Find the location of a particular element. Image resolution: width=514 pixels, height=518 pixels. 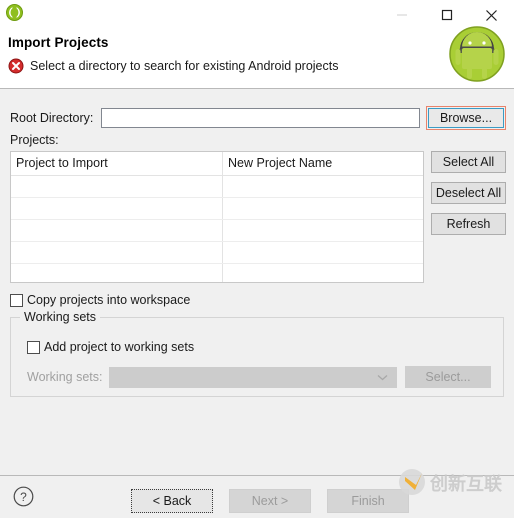

wizard-navigation: < Back Next > Finish is located at coordinates (278, 501).